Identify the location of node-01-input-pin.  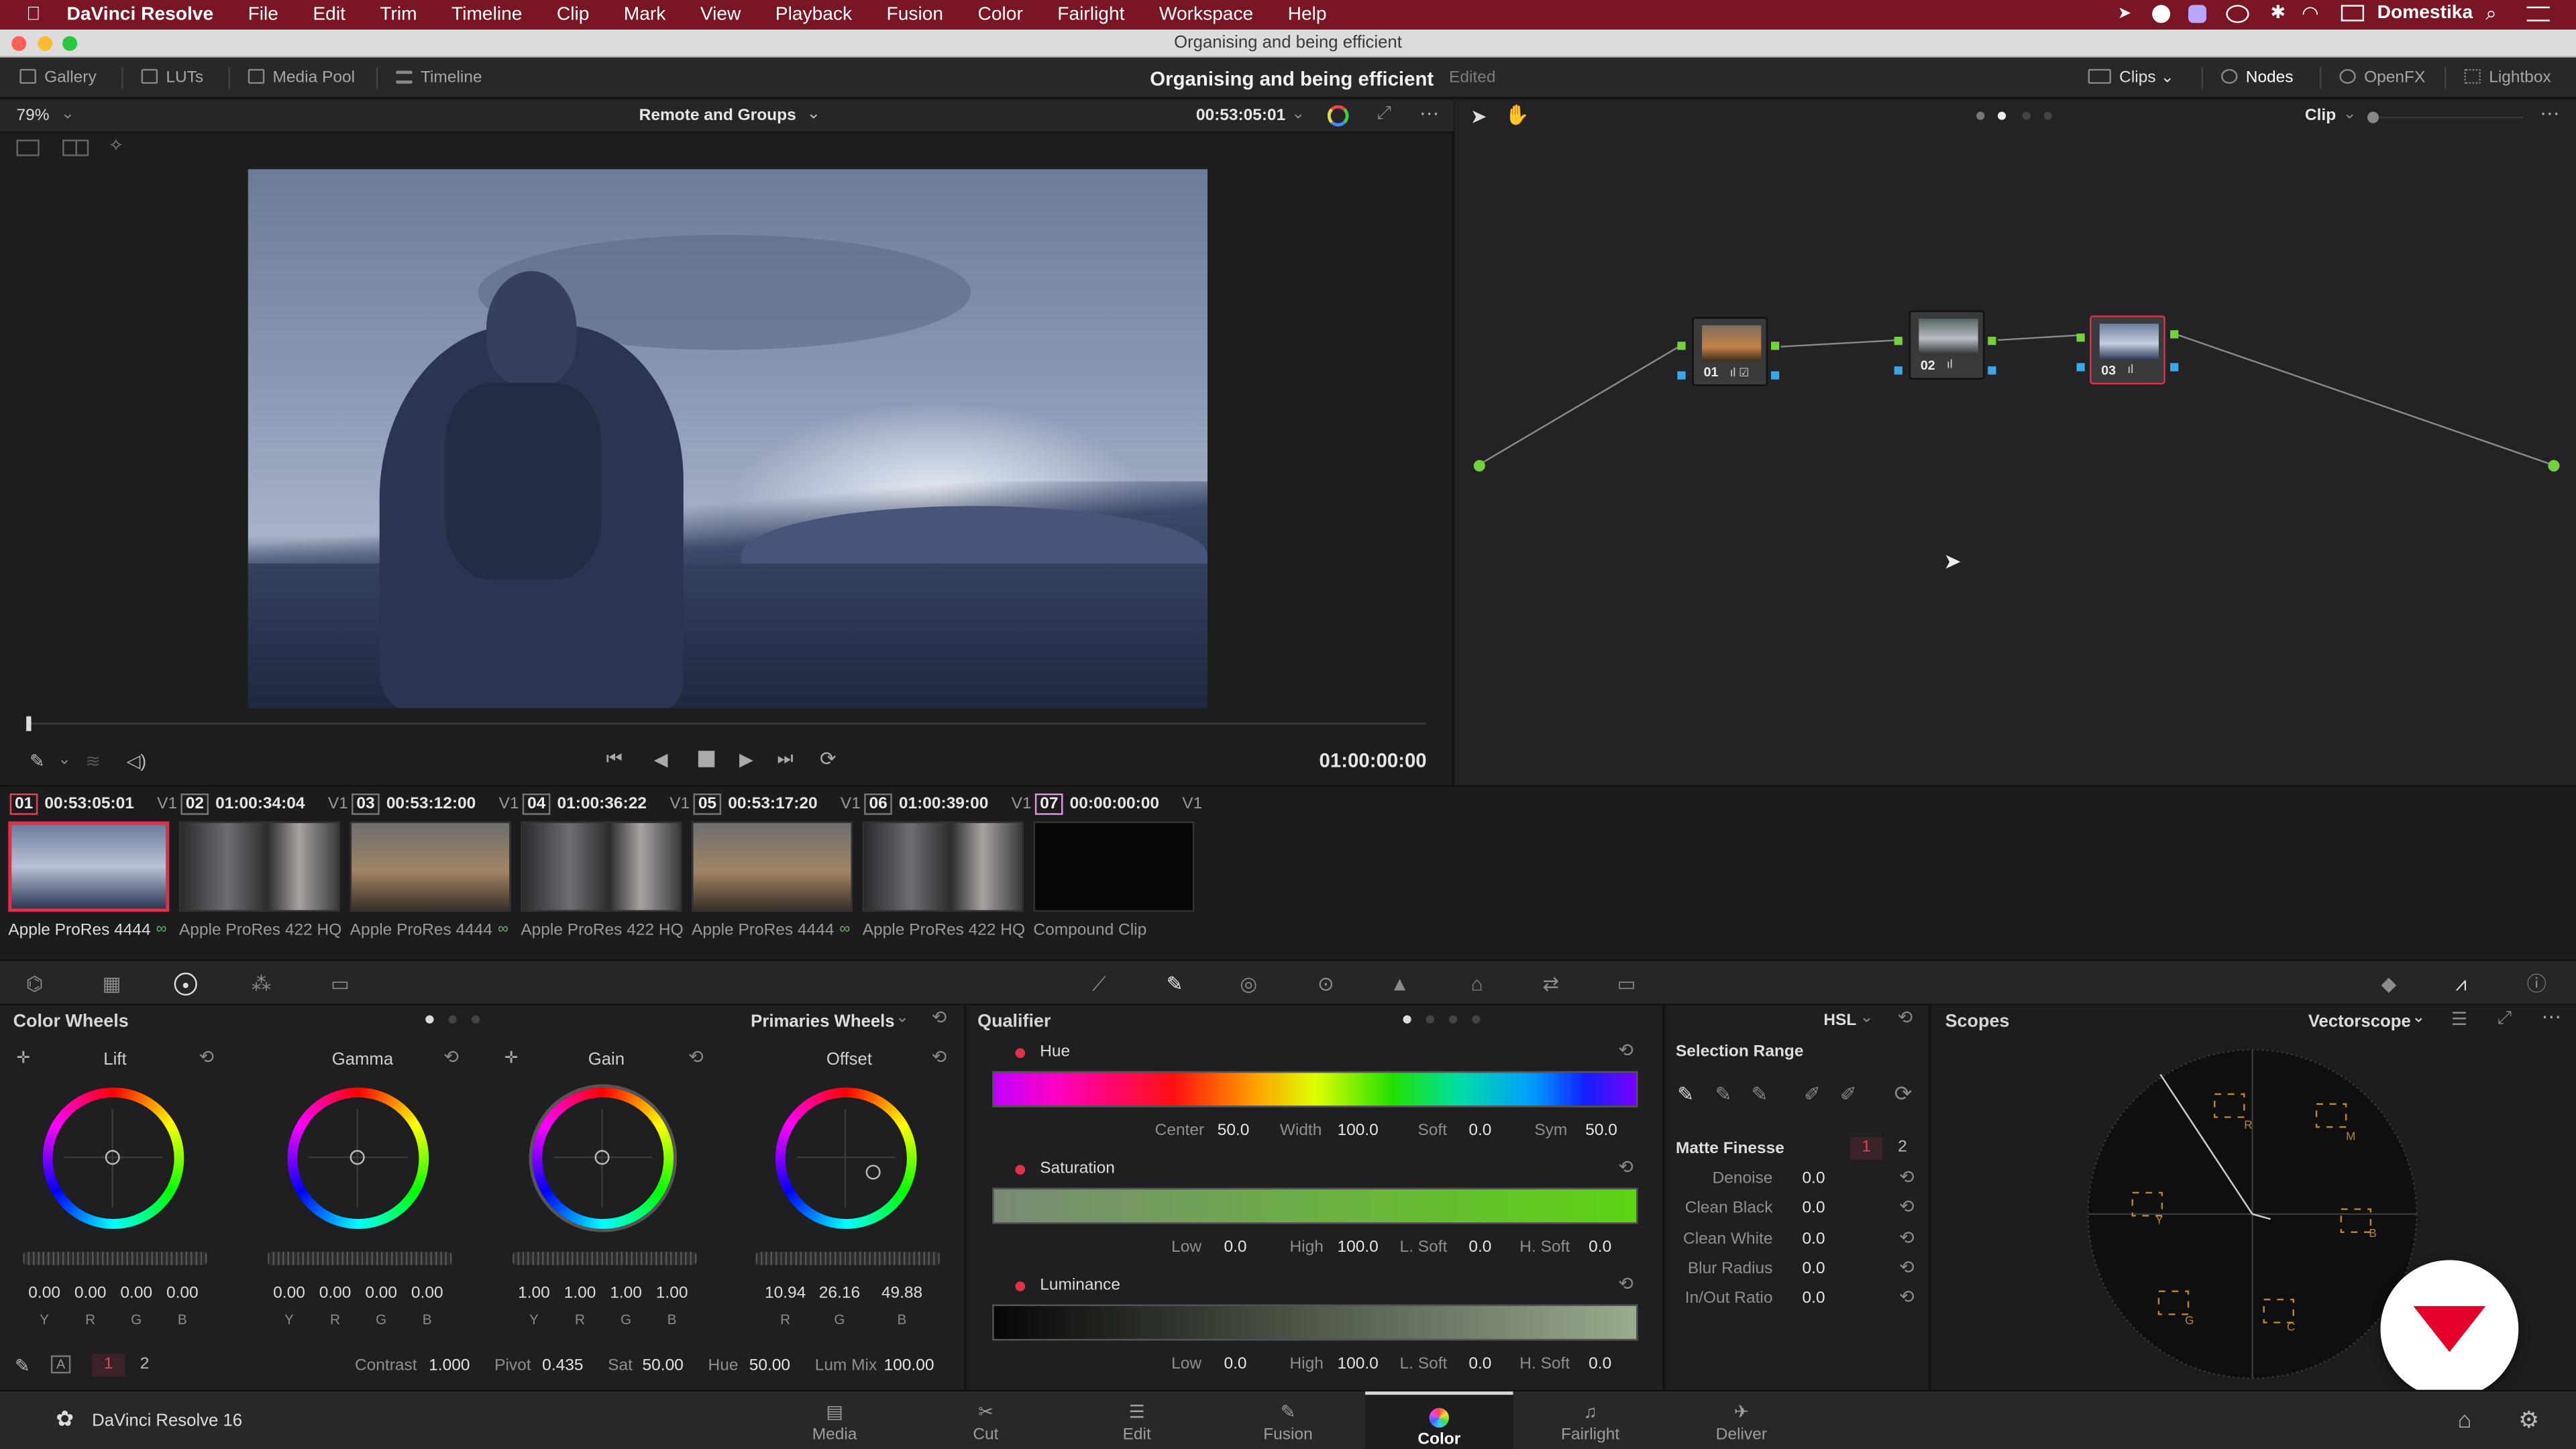
(1681, 345).